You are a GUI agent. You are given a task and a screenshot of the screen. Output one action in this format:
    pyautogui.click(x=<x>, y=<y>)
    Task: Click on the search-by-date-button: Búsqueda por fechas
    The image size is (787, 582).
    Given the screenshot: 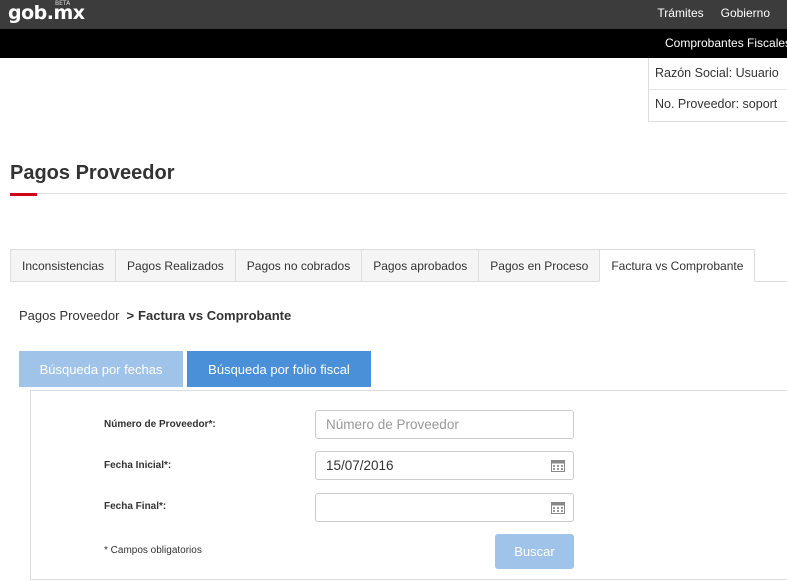 What is the action you would take?
    pyautogui.click(x=101, y=369)
    